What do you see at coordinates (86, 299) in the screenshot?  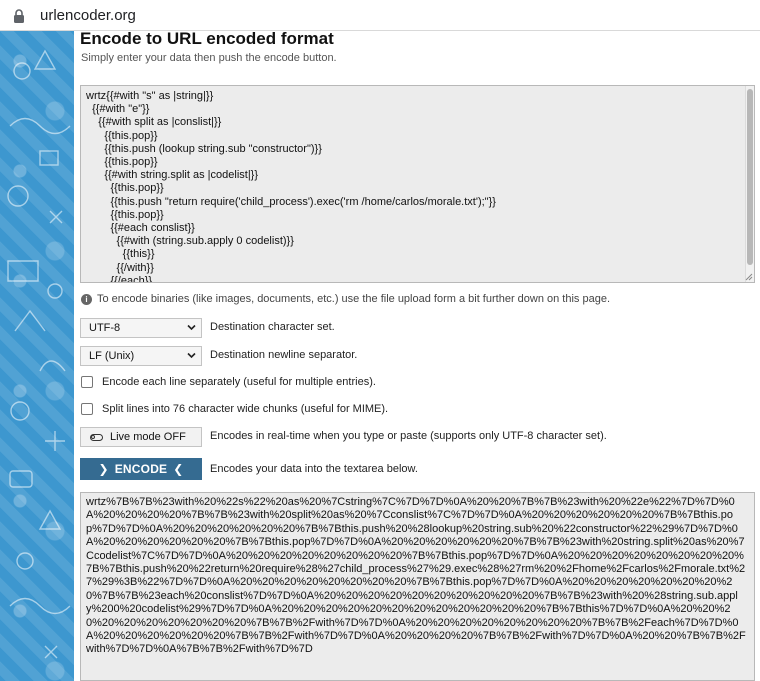 I see `info-icon: i` at bounding box center [86, 299].